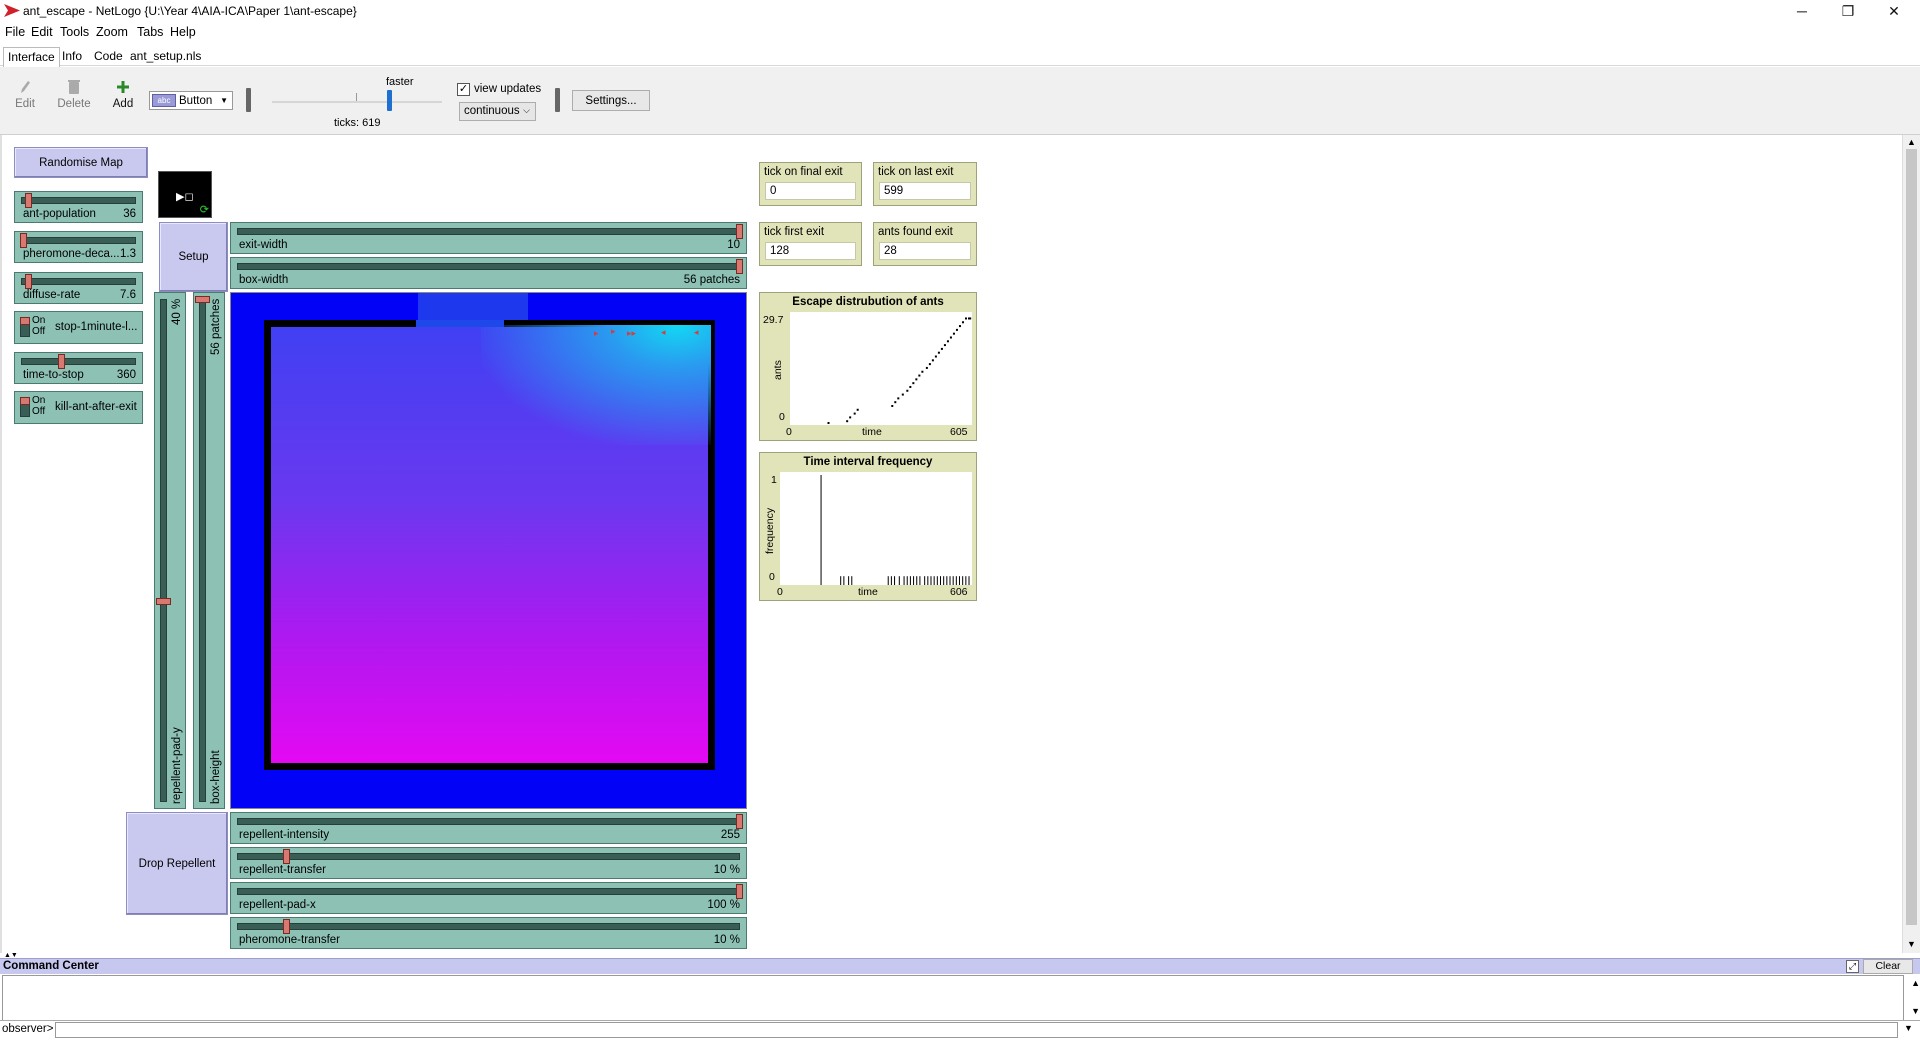 The height and width of the screenshot is (1040, 1920). Describe the element at coordinates (74, 32) in the screenshot. I see `menu-tools: Tools` at that location.